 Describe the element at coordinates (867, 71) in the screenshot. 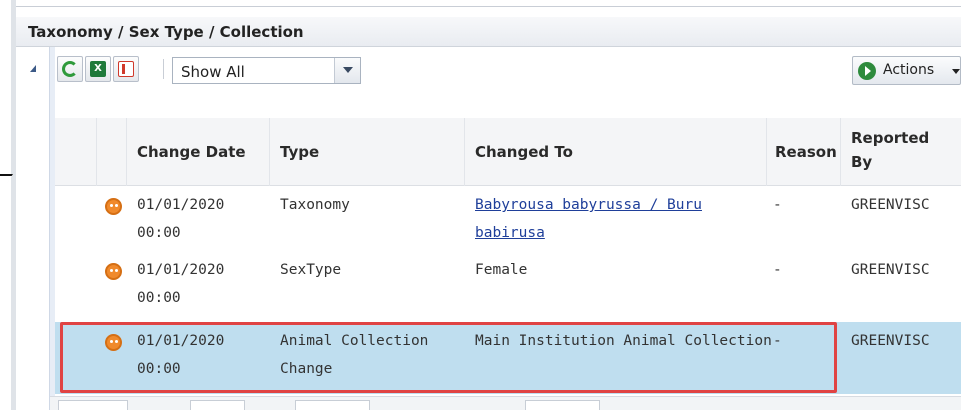

I see `play-icon` at that location.